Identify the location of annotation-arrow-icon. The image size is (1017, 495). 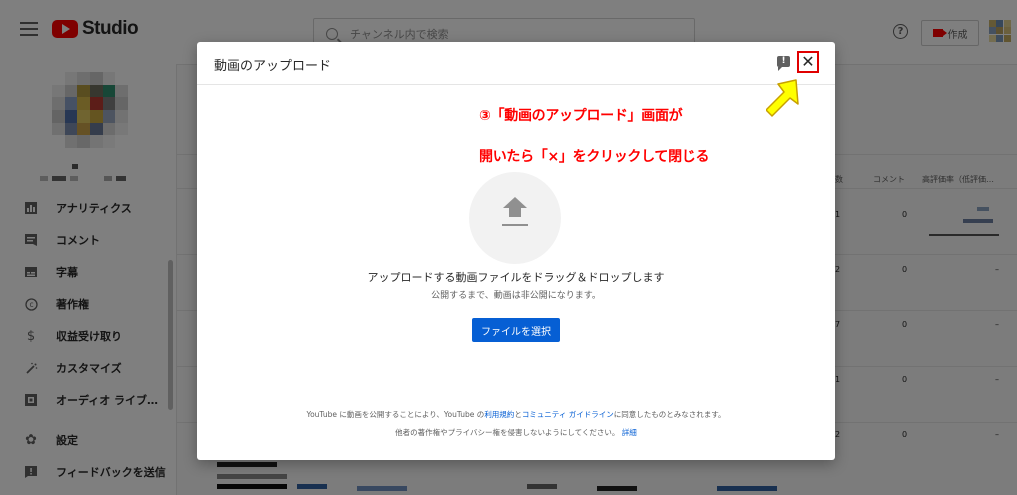
(782, 98).